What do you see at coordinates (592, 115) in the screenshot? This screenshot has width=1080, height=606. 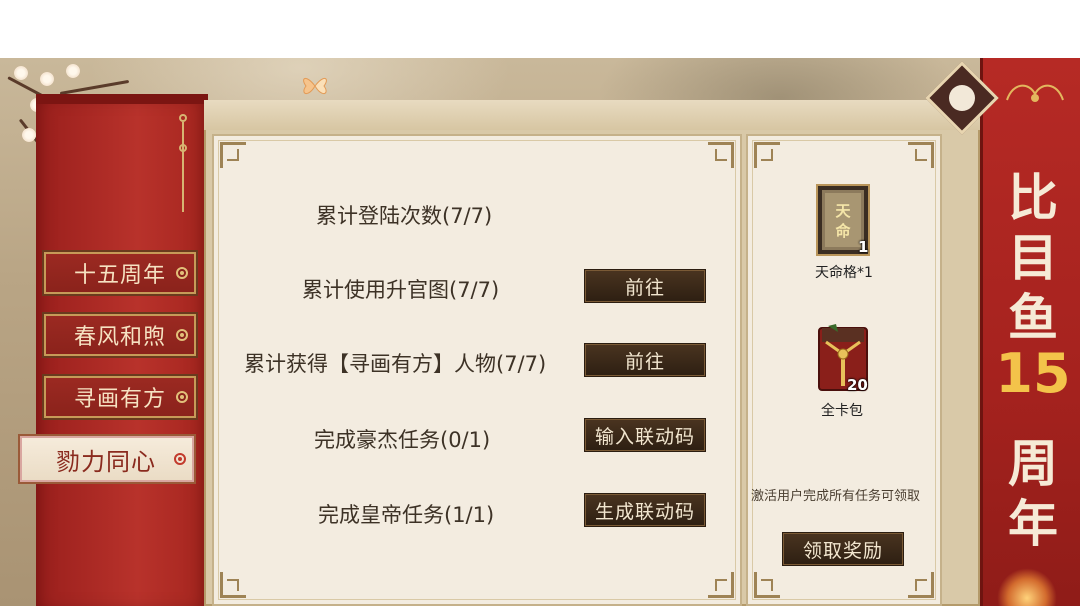 I see `panel-header-band` at bounding box center [592, 115].